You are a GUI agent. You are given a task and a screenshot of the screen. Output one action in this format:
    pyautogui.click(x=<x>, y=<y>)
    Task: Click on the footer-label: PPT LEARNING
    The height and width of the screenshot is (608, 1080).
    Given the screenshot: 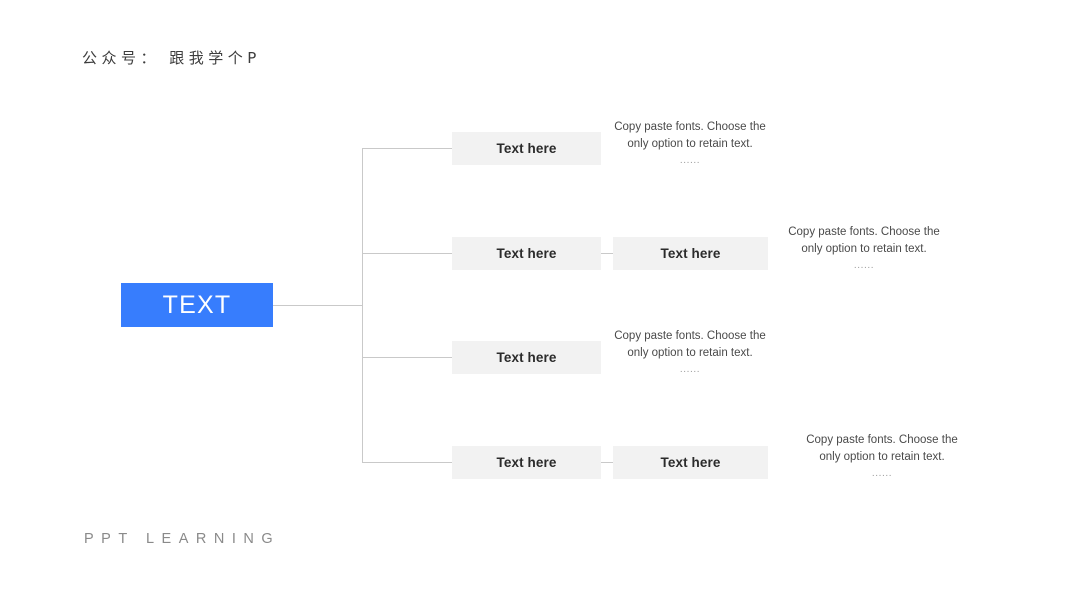 What is the action you would take?
    pyautogui.click(x=182, y=539)
    